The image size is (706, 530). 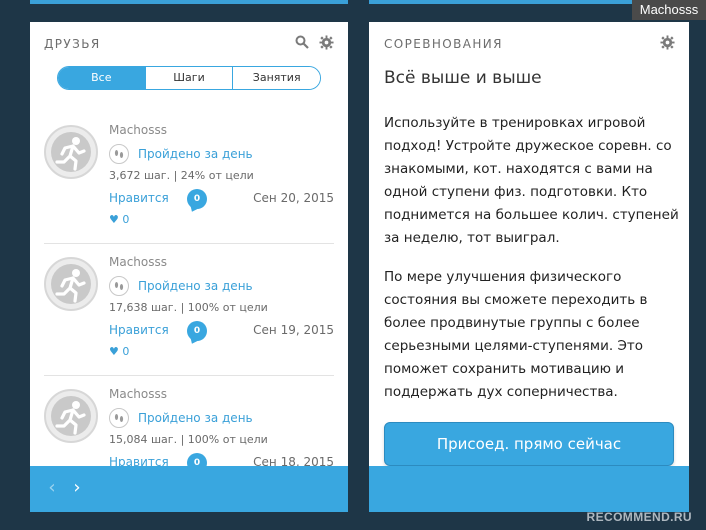 I want to click on item-date: Сен 19, 2015, so click(x=293, y=330).